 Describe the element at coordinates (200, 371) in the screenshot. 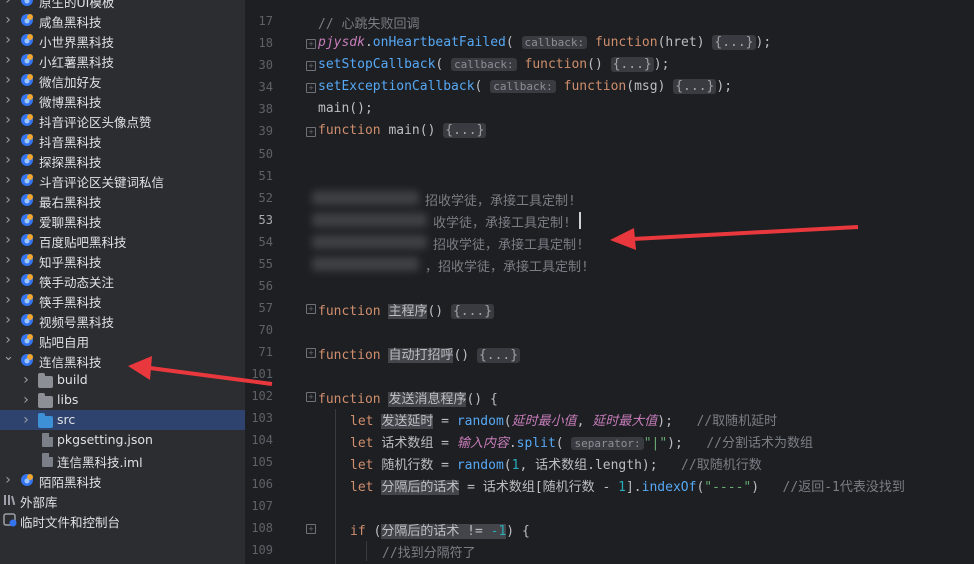

I see `arrow-to-lianxin` at that location.